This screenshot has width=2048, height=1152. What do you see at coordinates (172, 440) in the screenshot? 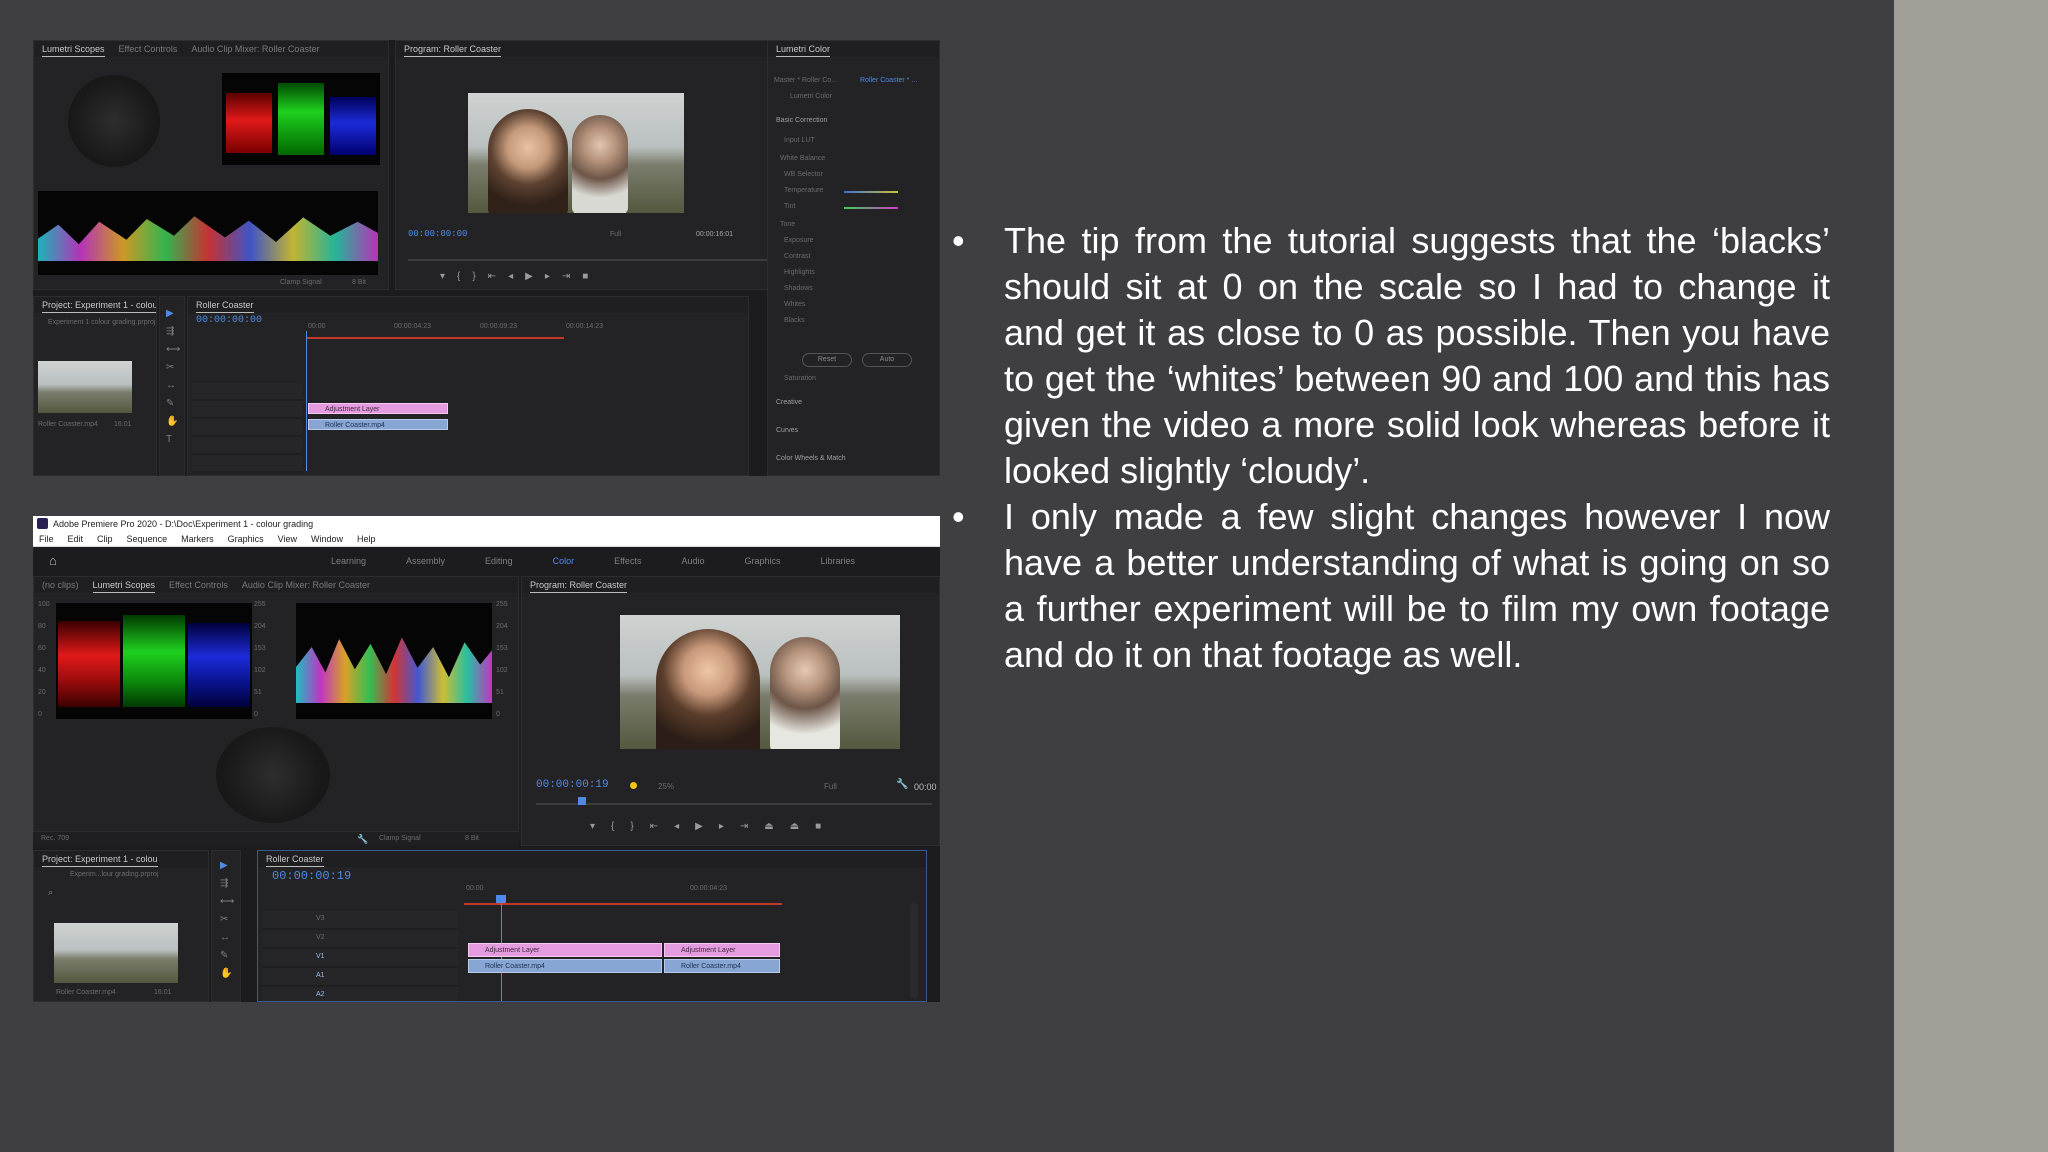
I see `type-tool-icon: T` at bounding box center [172, 440].